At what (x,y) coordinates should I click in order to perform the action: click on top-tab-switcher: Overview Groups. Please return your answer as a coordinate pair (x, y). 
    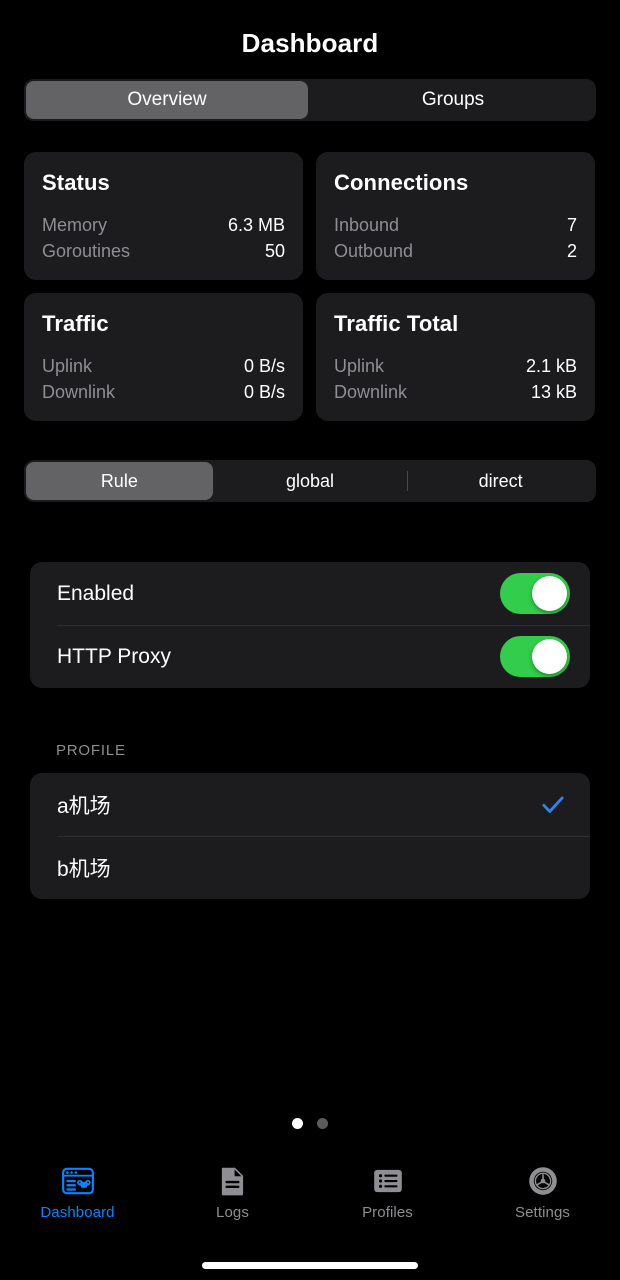
    Looking at the image, I should click on (310, 100).